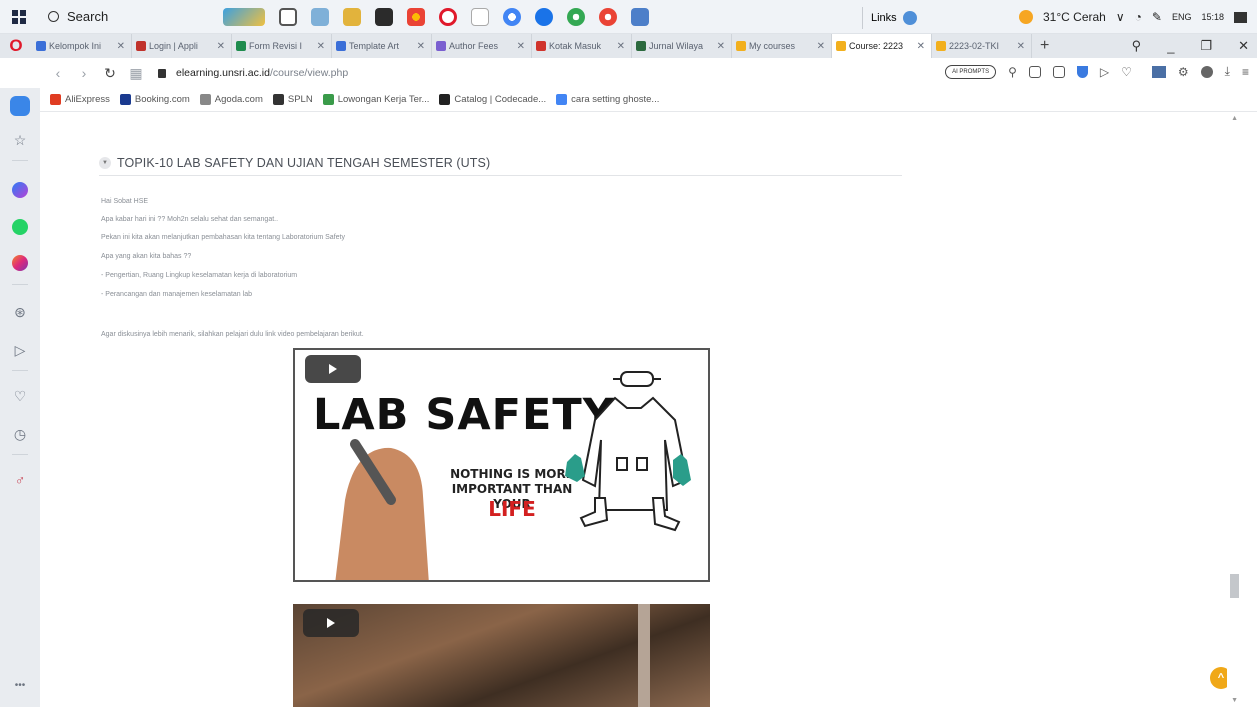 This screenshot has height=707, width=1257. What do you see at coordinates (1234, 586) in the screenshot?
I see `scrollbar-thumb` at bounding box center [1234, 586].